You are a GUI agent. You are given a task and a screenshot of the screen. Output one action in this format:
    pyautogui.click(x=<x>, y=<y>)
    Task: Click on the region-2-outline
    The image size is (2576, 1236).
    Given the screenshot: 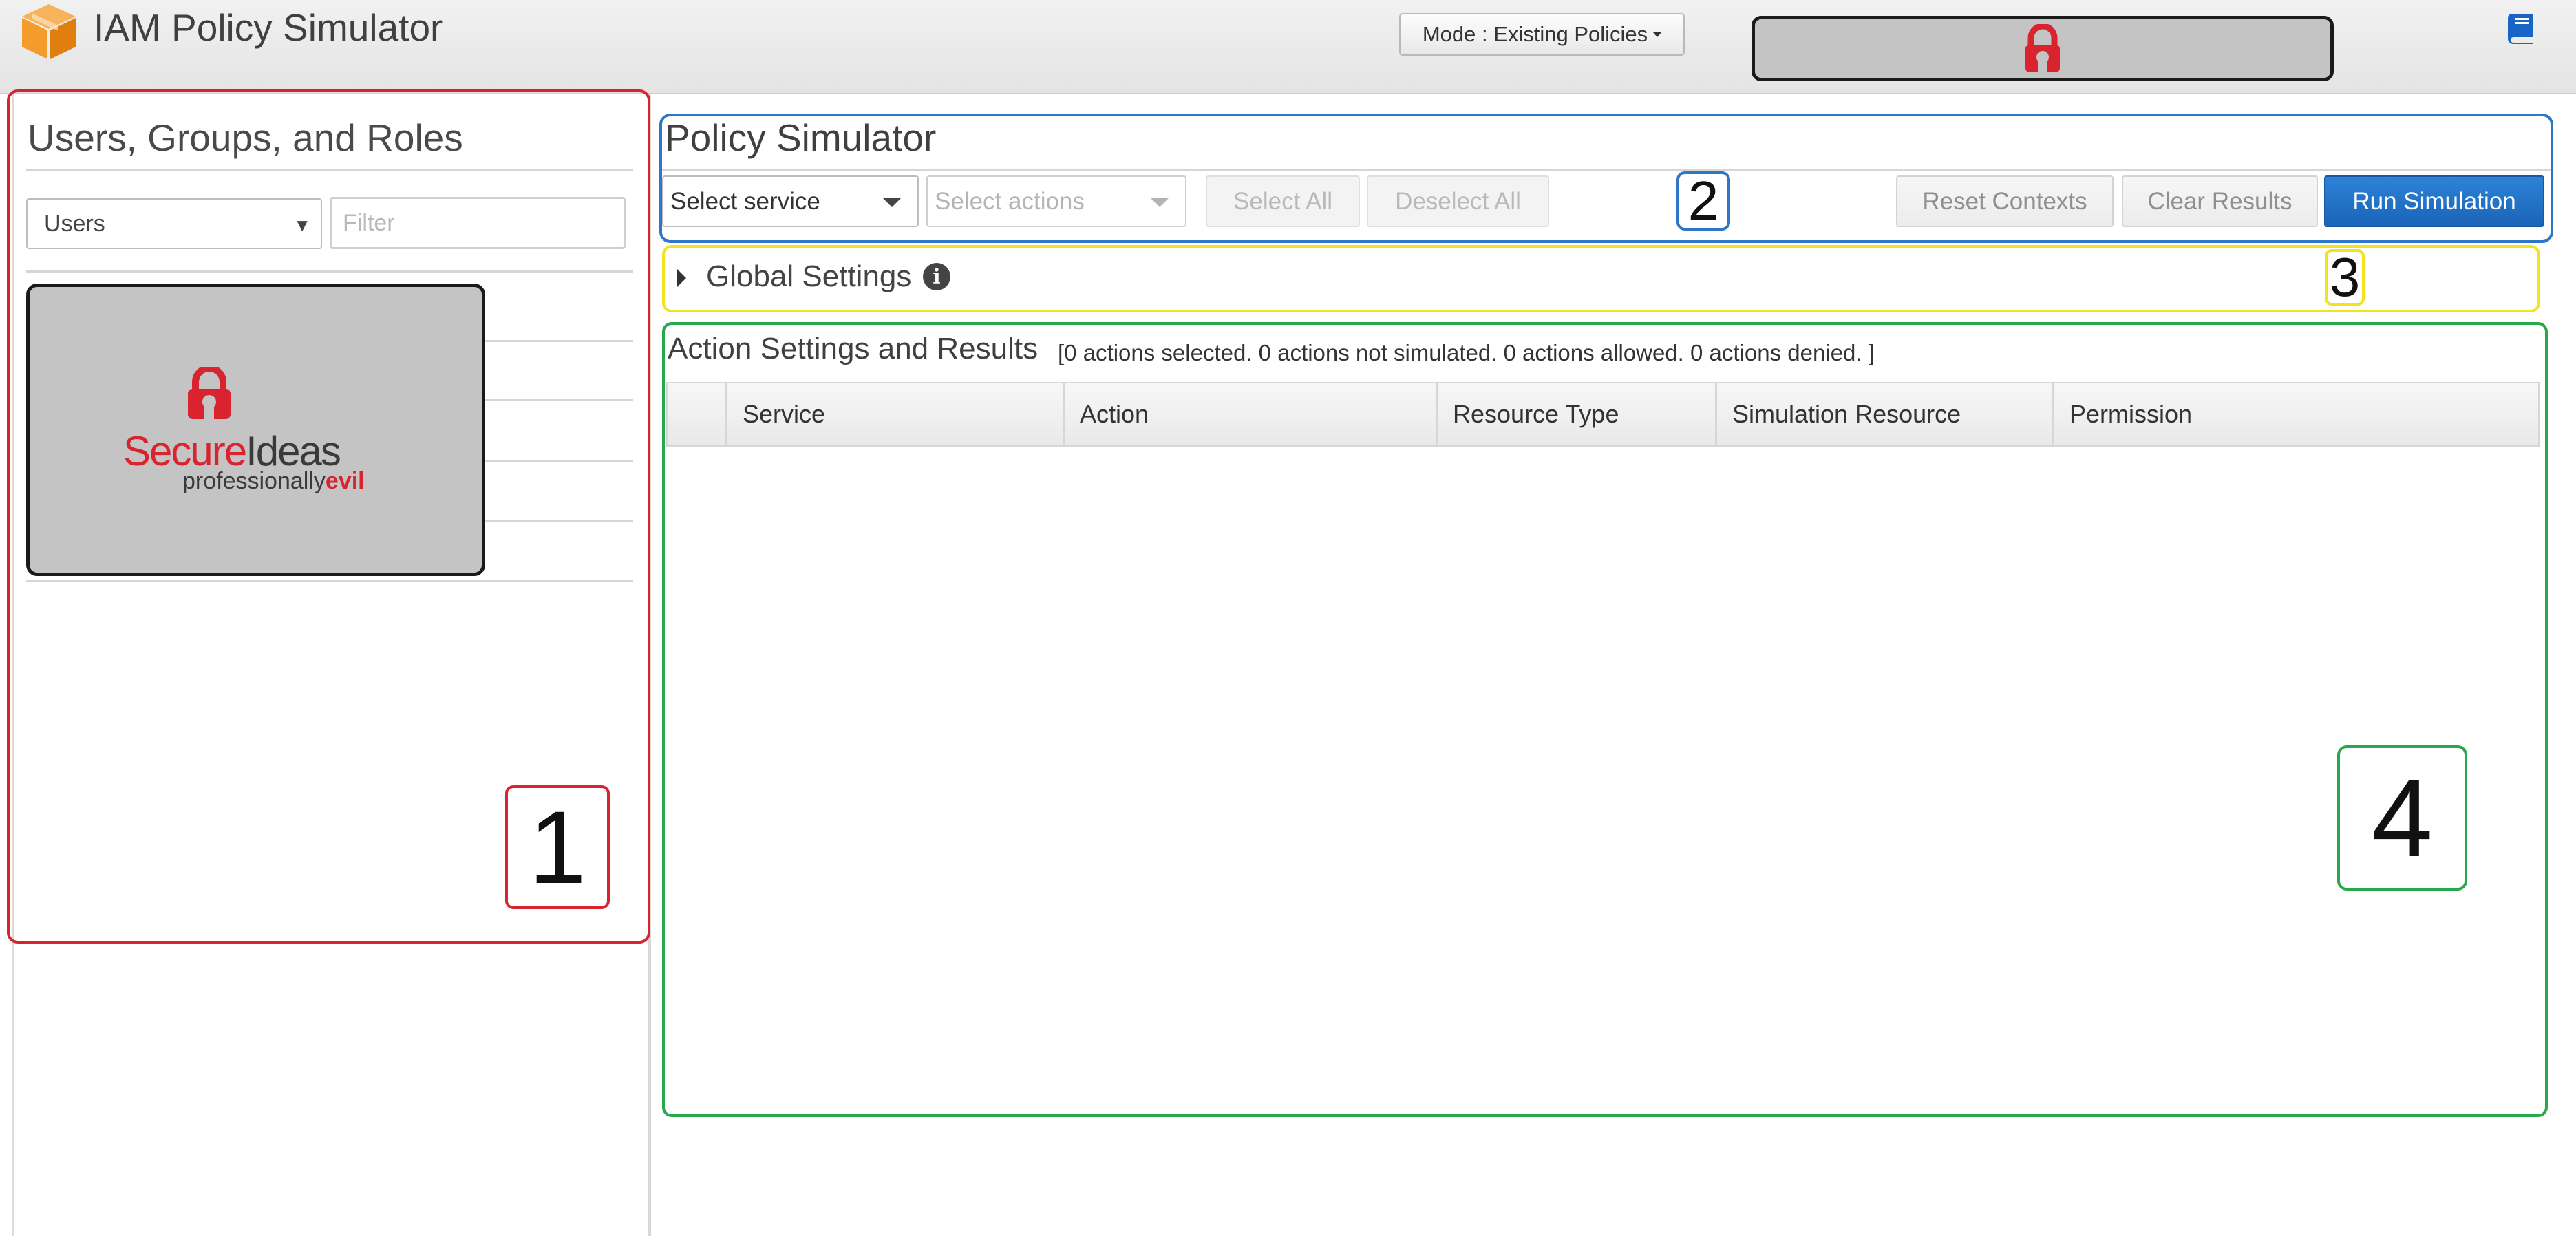 What is the action you would take?
    pyautogui.click(x=1606, y=178)
    